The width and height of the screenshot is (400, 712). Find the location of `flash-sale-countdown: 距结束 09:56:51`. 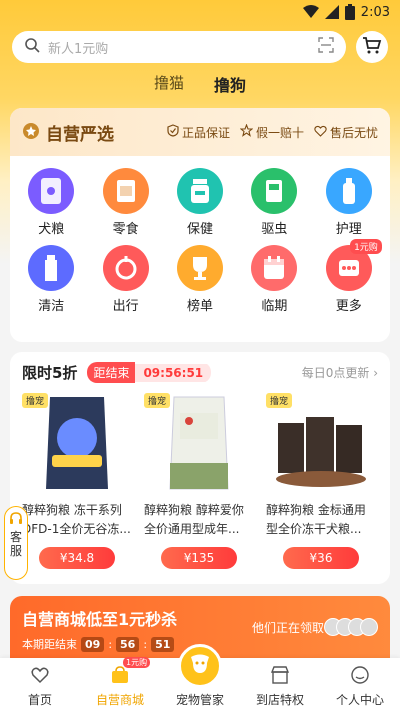

flash-sale-countdown: 距结束 09:56:51 is located at coordinates (149, 372).